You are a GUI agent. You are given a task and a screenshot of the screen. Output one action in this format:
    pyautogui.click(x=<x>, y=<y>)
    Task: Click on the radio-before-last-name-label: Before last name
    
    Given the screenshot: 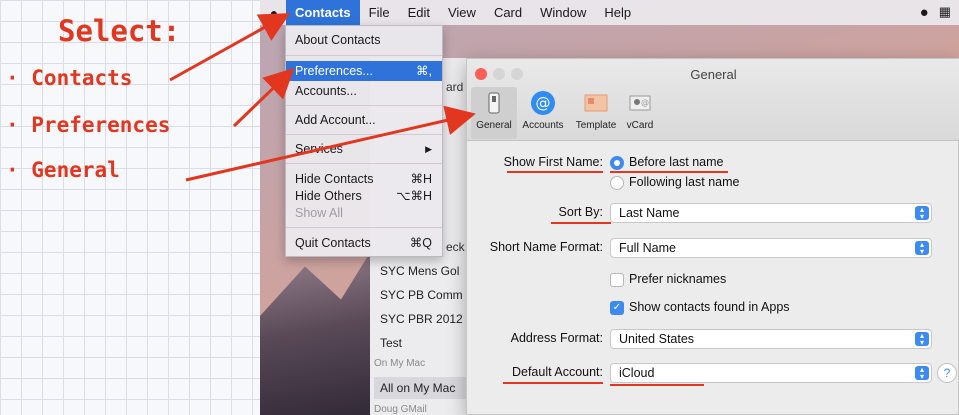 What is the action you would take?
    pyautogui.click(x=676, y=162)
    